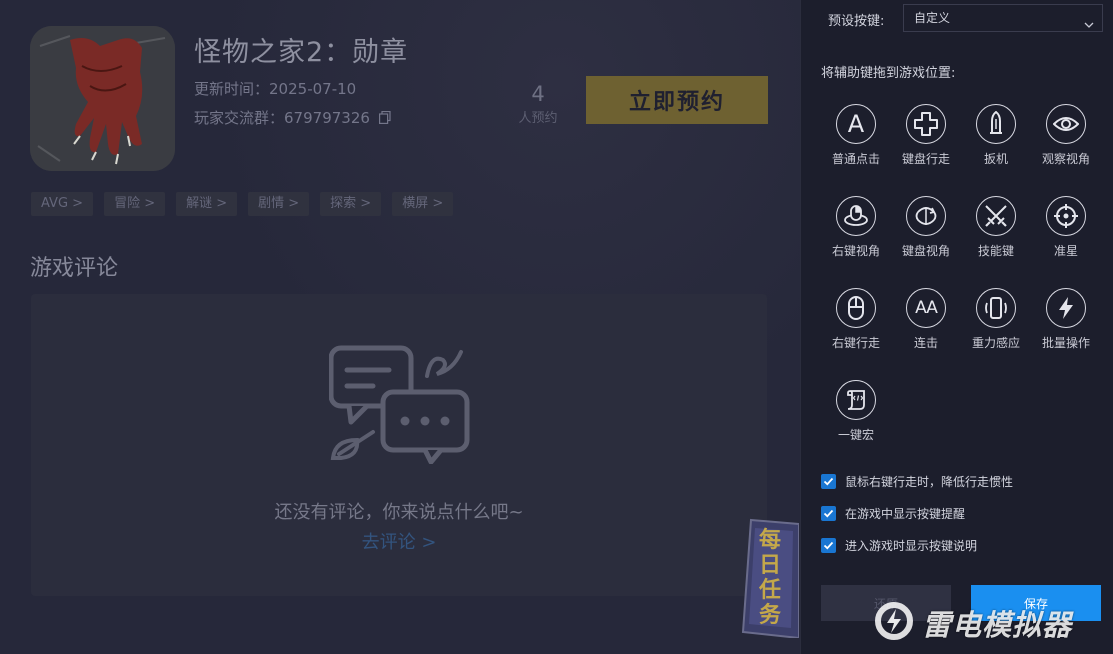 This screenshot has height=654, width=1113. I want to click on mouse-rotate-icon, so click(856, 216).